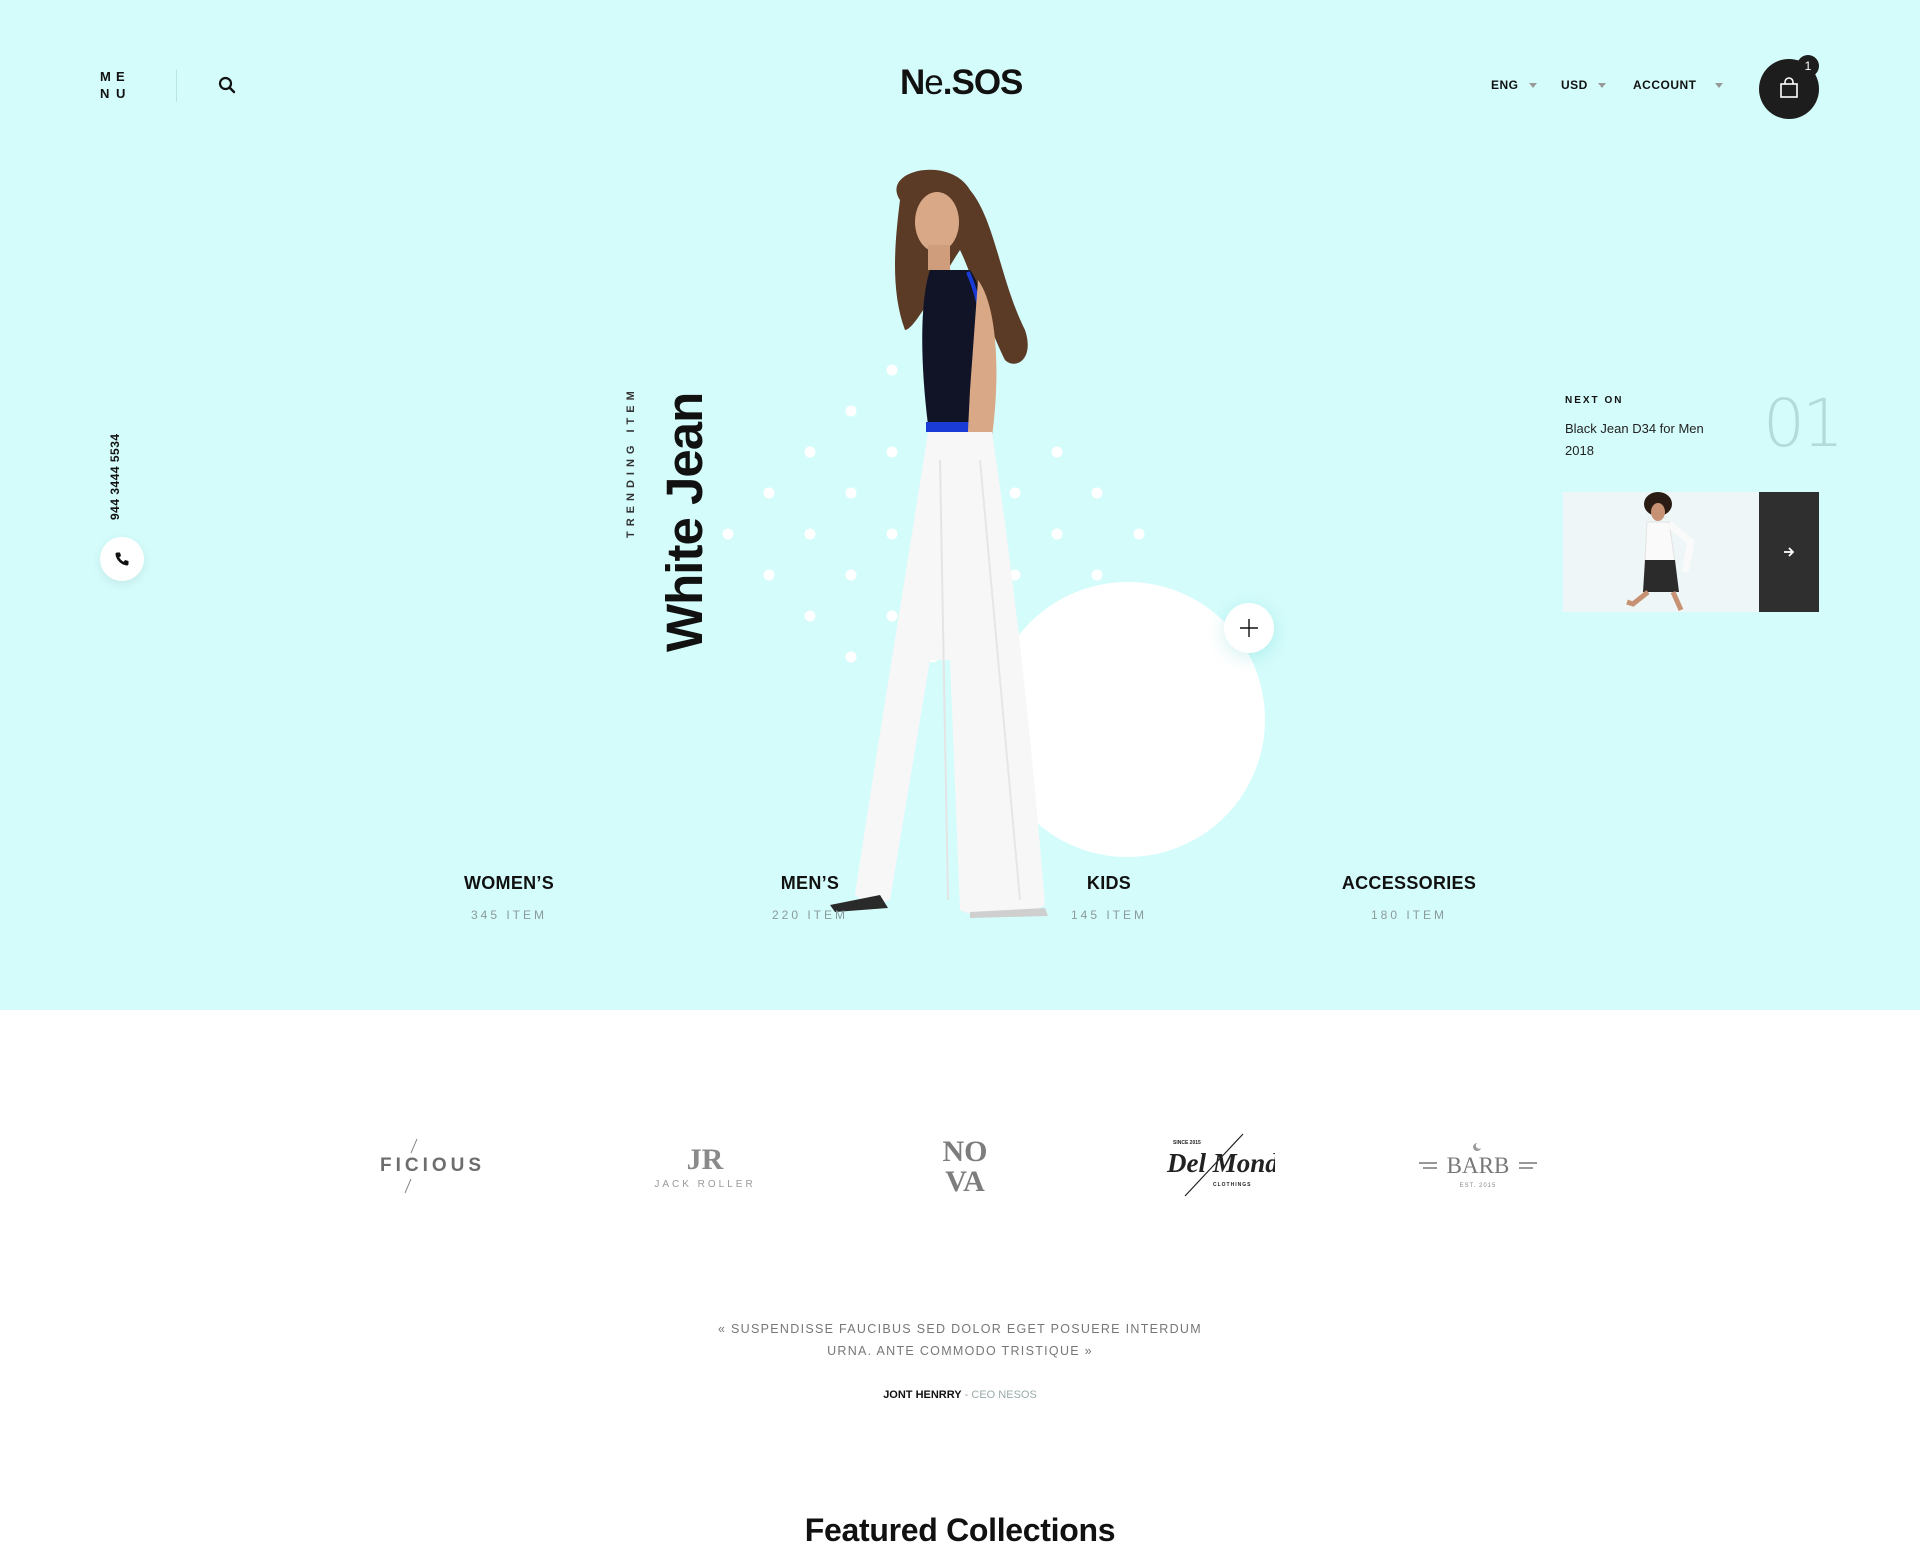 The height and width of the screenshot is (1564, 1920). I want to click on brand-logo-barb: BARB EST. 2015, so click(1477, 1165).